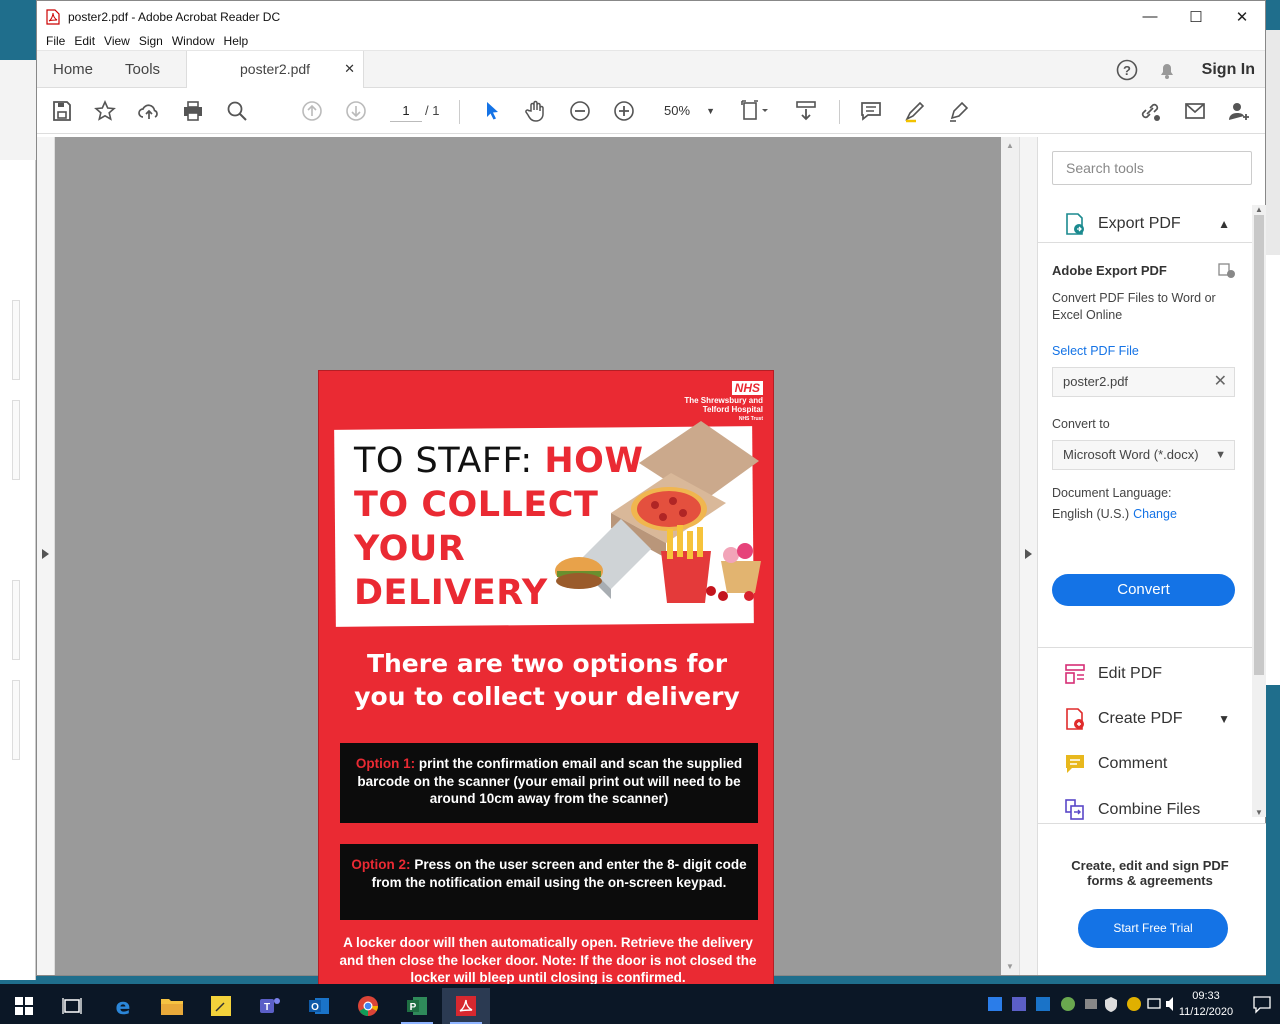  I want to click on document-language-label: Document Language:, so click(1112, 493).